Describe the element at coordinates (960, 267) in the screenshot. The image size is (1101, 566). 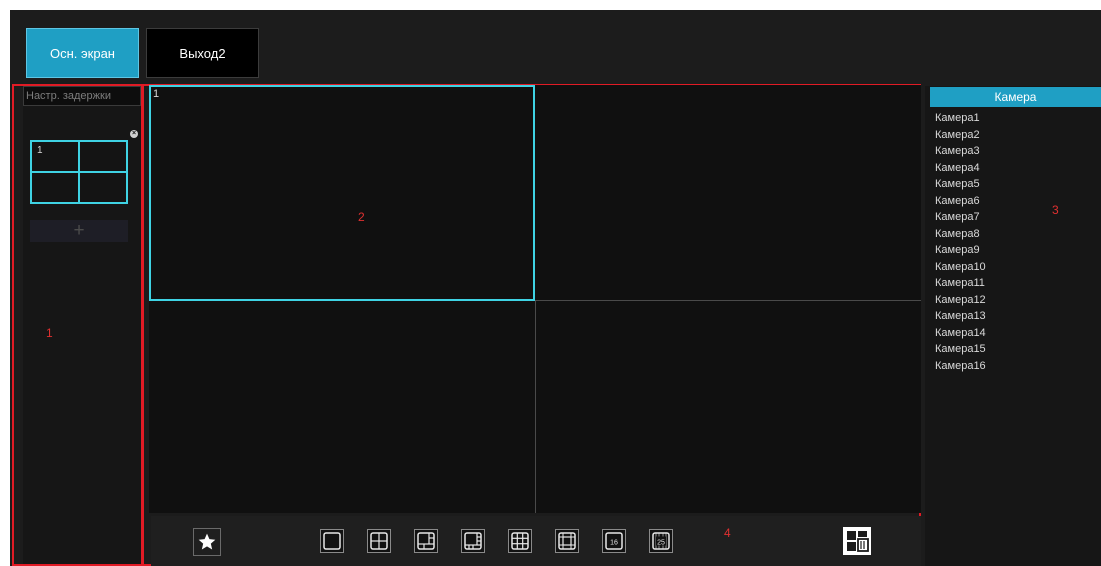
I see `camera-list-item: Камера10` at that location.